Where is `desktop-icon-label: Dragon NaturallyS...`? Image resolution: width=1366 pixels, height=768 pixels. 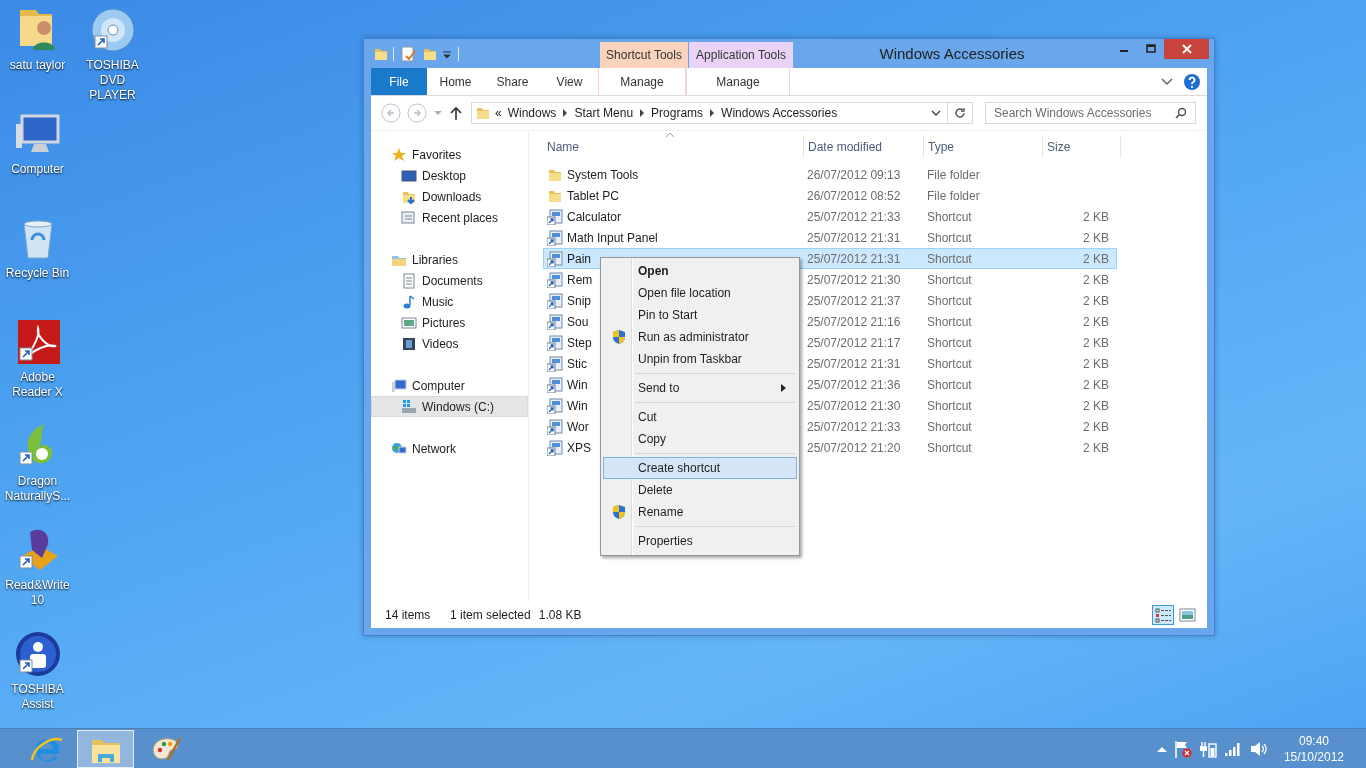
desktop-icon-label: Dragon NaturallyS... is located at coordinates (37, 489).